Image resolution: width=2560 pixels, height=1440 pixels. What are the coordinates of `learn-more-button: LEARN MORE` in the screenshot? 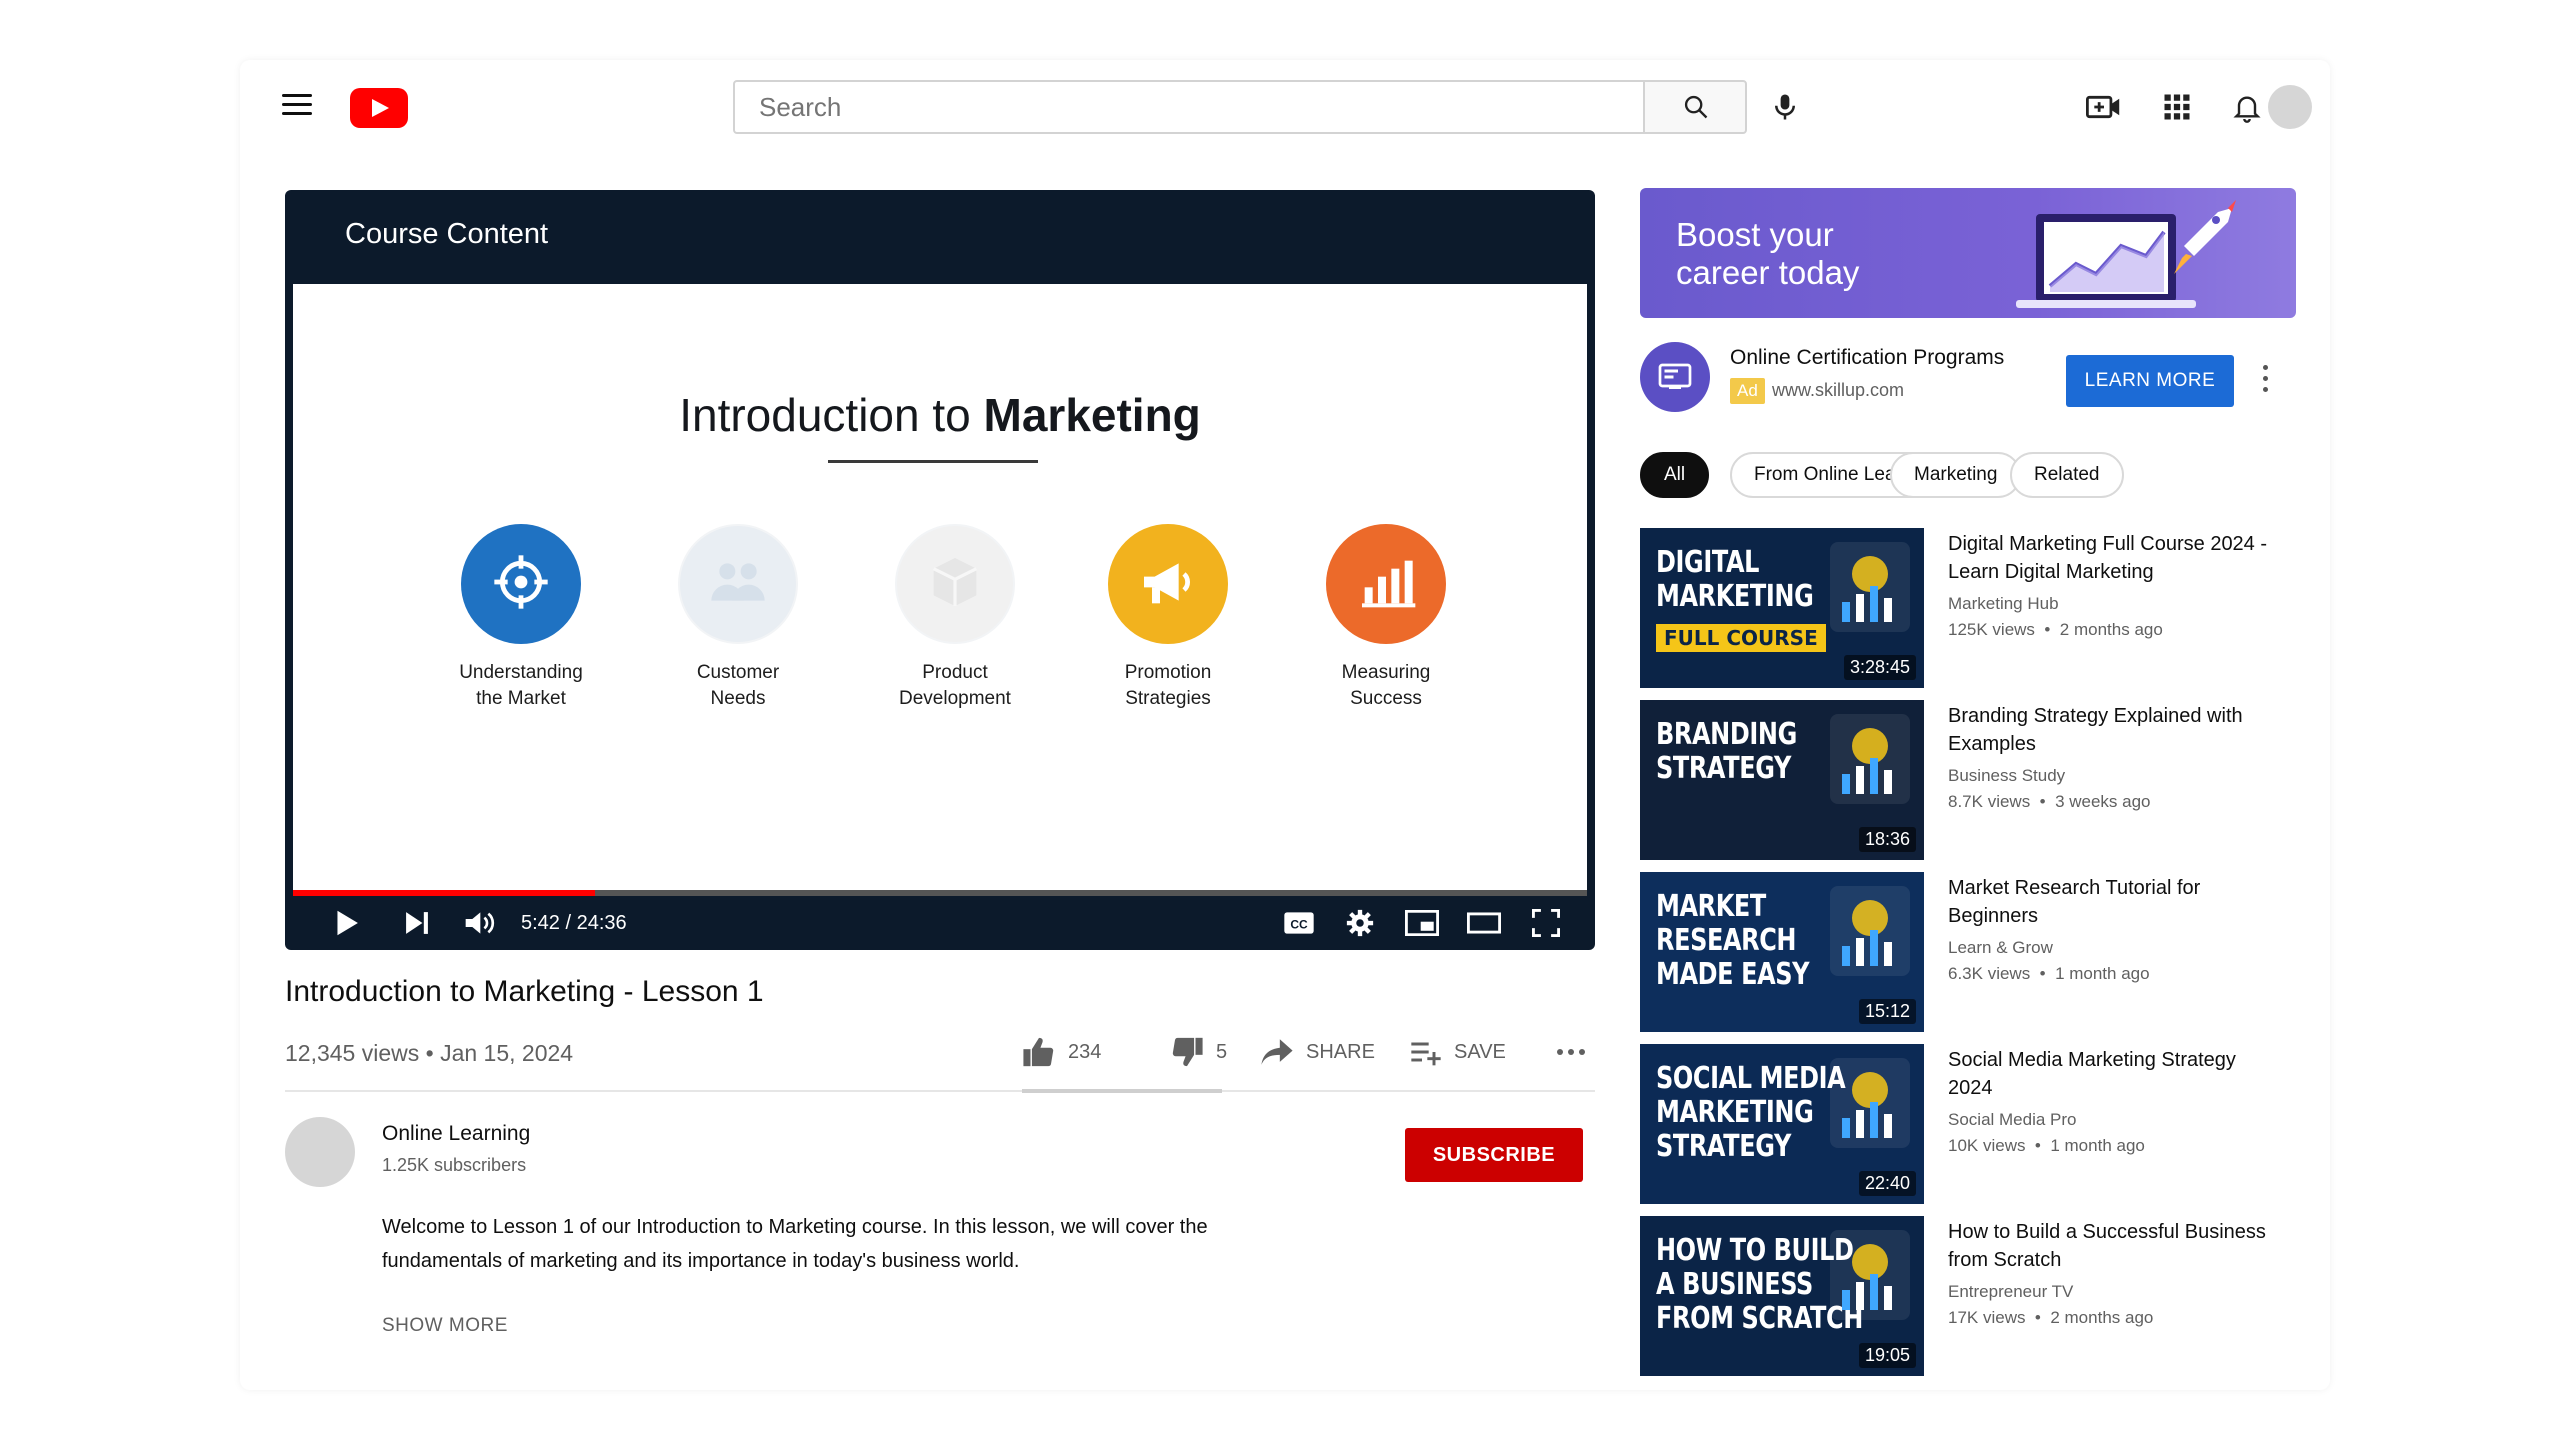 It's located at (2150, 381).